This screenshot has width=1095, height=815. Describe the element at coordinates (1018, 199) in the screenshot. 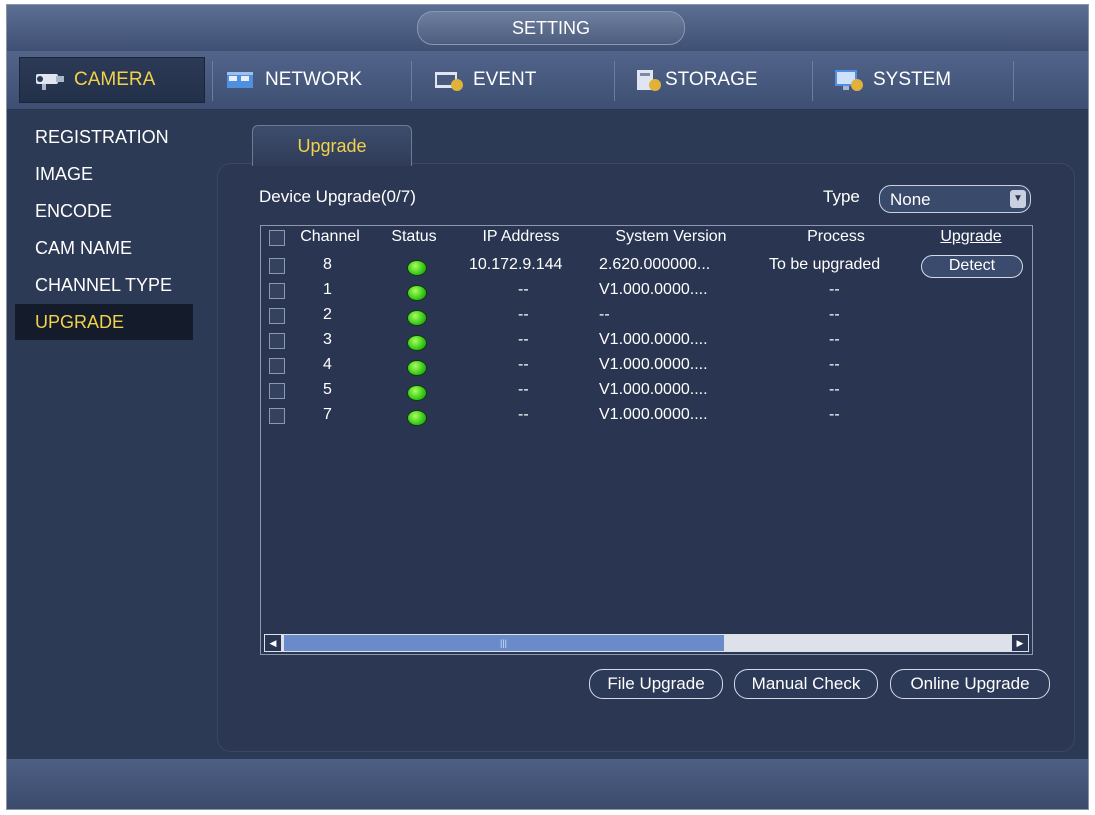

I see `chevron-down-icon: ▼` at that location.